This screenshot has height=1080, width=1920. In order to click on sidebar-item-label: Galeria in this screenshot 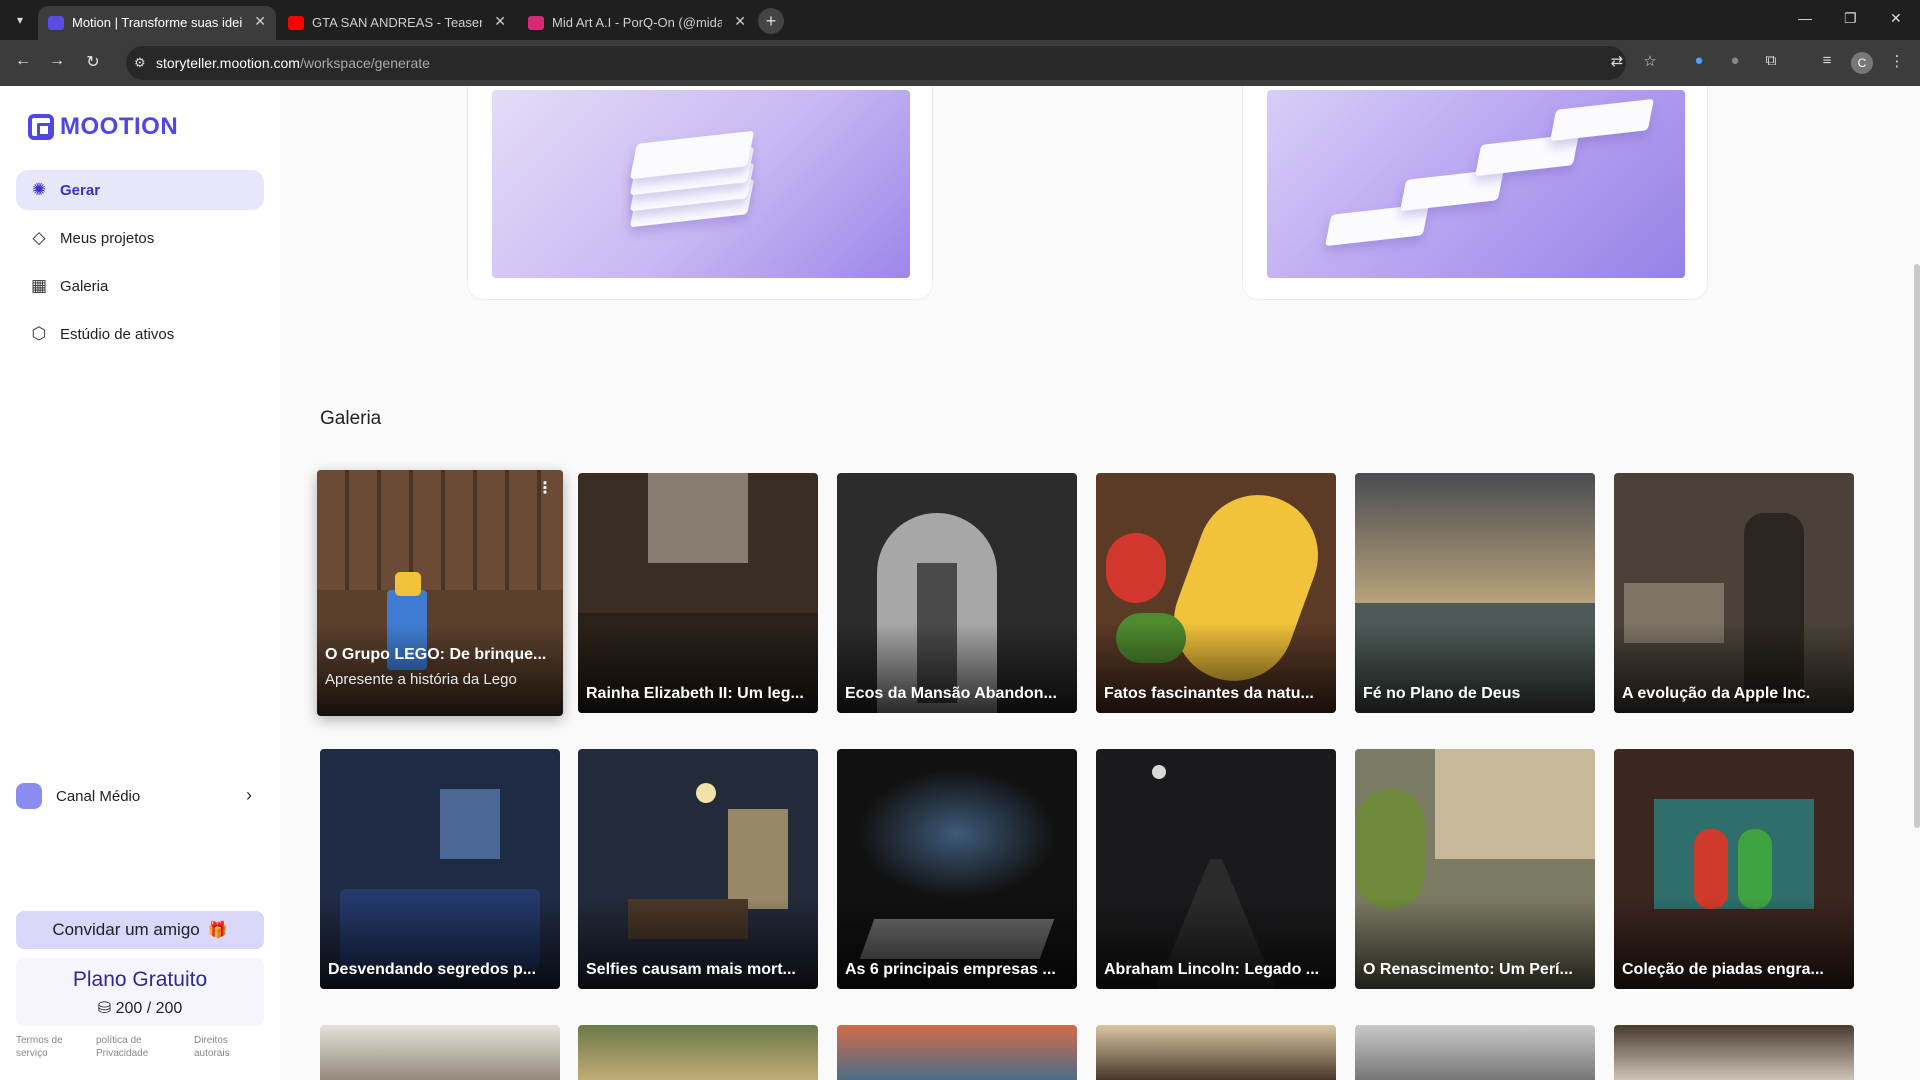, I will do `click(84, 286)`.